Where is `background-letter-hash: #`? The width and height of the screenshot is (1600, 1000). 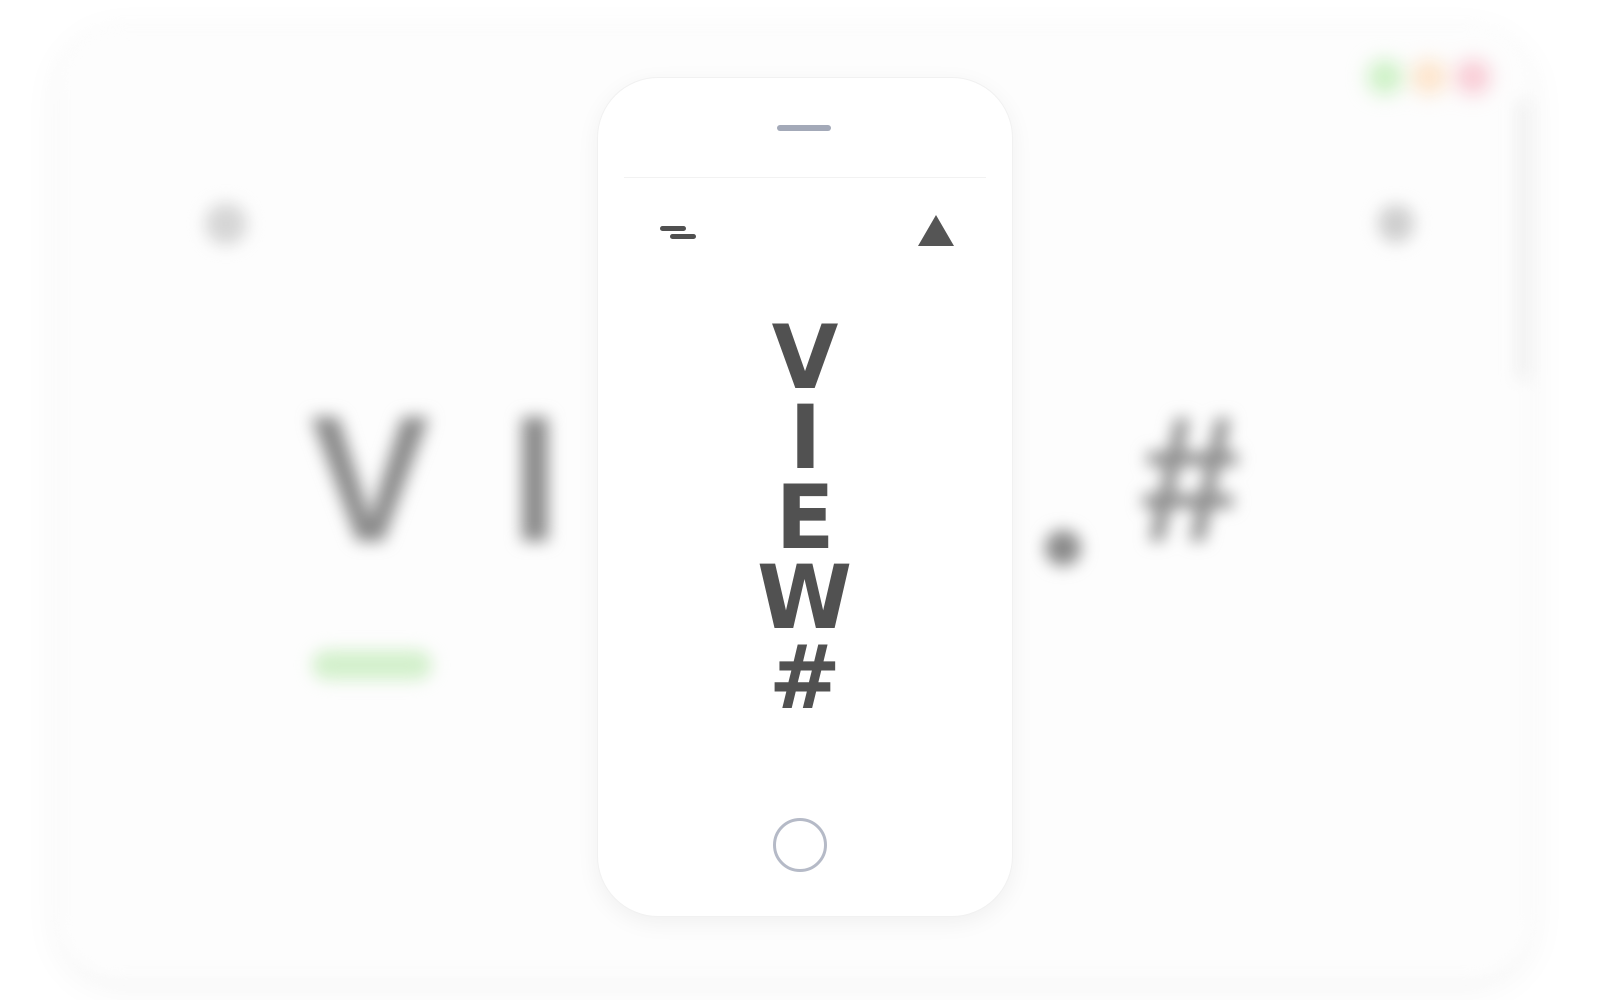
background-letter-hash: # is located at coordinates (1190, 479).